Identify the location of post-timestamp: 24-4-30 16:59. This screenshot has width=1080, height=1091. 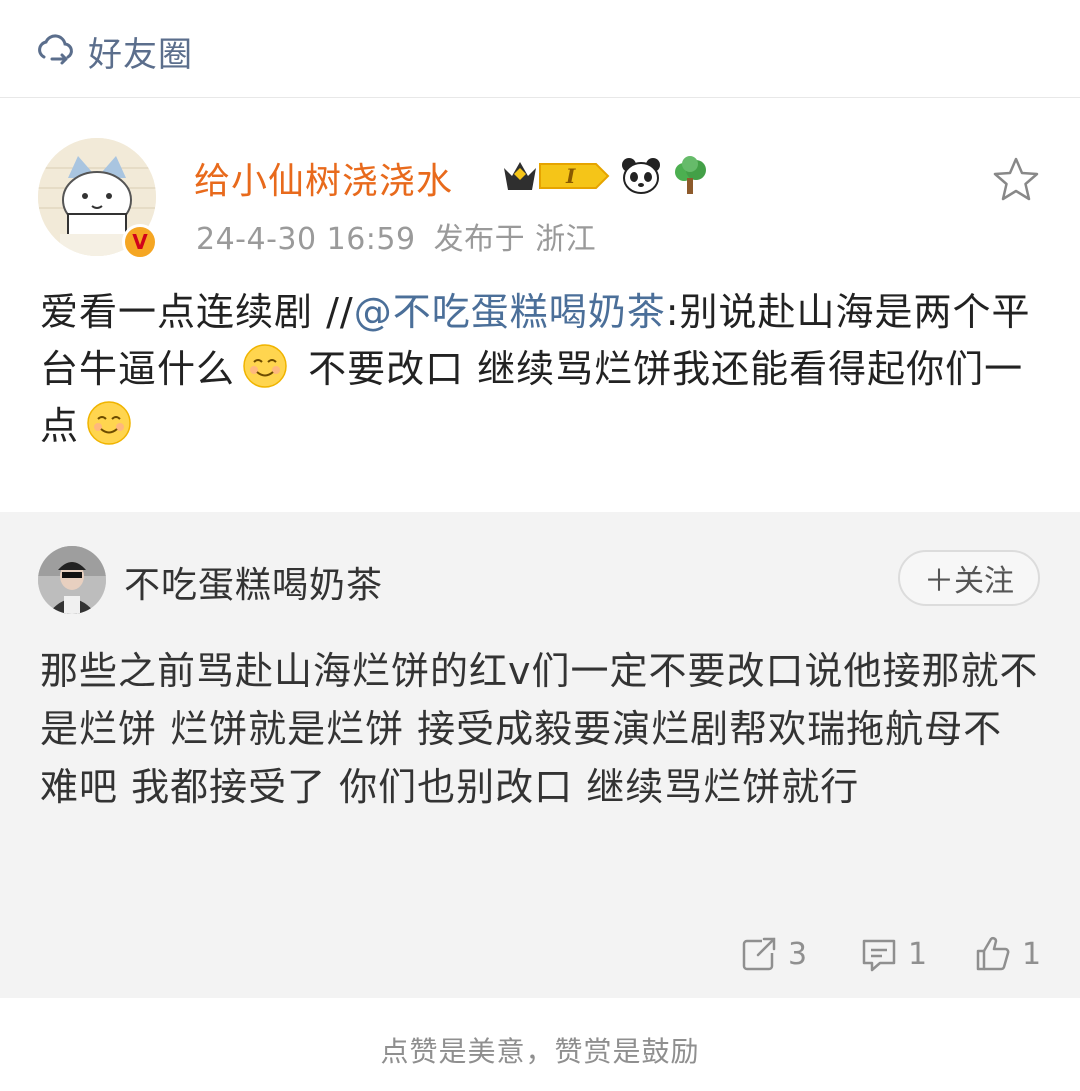
(306, 239).